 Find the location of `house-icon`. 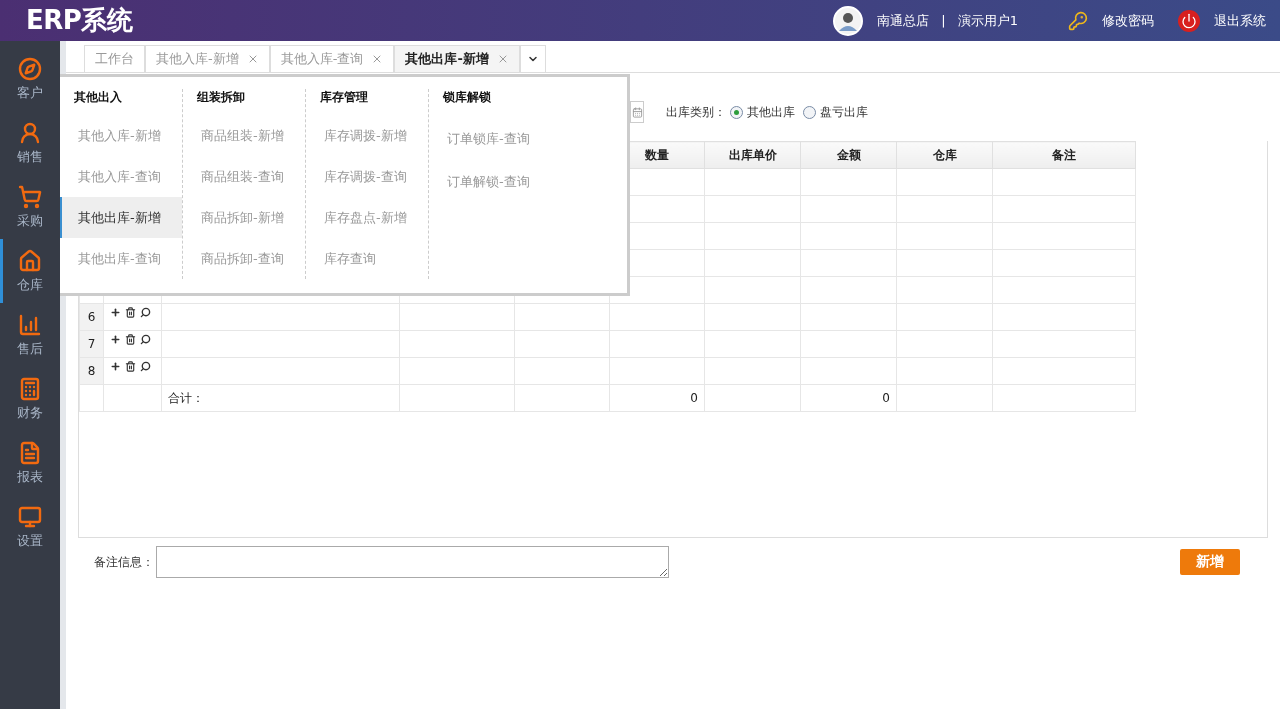

house-icon is located at coordinates (30, 260).